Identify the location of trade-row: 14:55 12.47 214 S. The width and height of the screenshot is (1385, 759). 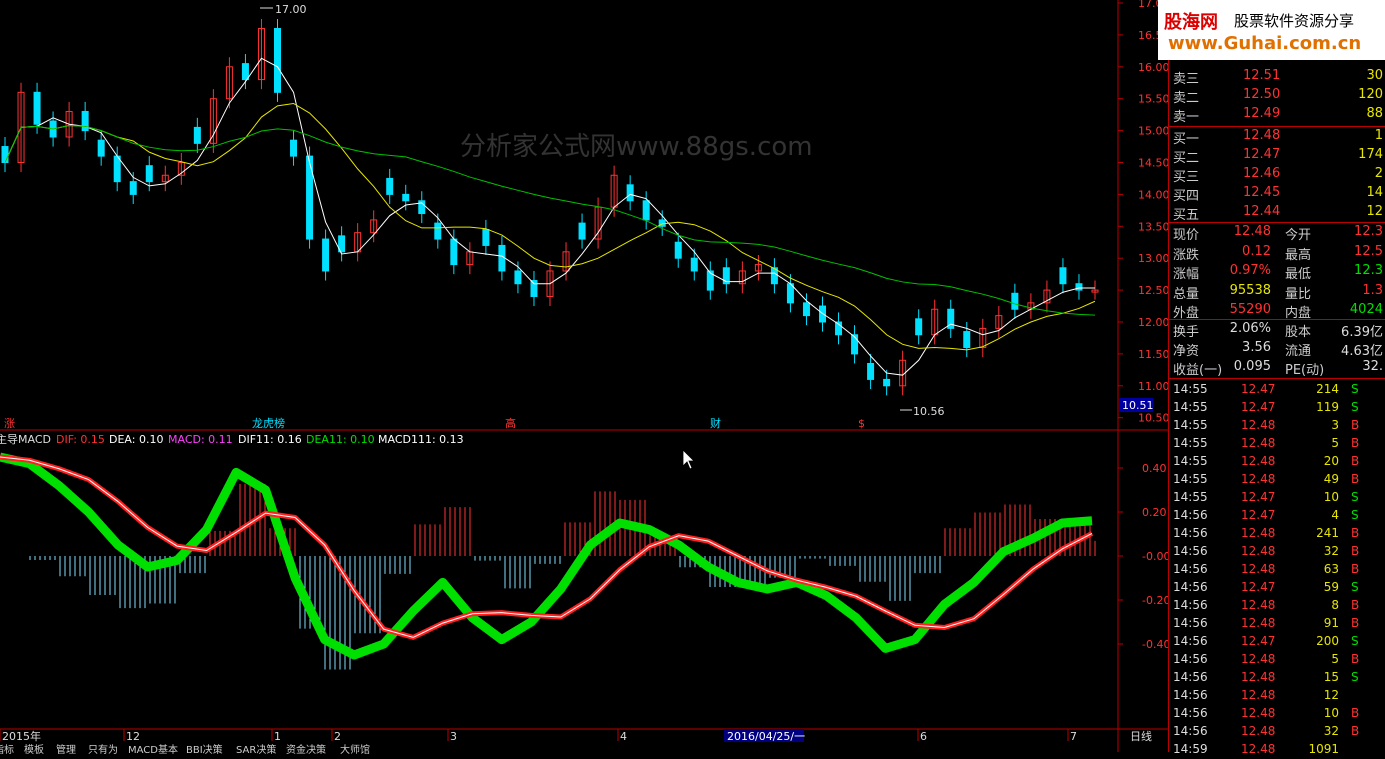
(1278, 390).